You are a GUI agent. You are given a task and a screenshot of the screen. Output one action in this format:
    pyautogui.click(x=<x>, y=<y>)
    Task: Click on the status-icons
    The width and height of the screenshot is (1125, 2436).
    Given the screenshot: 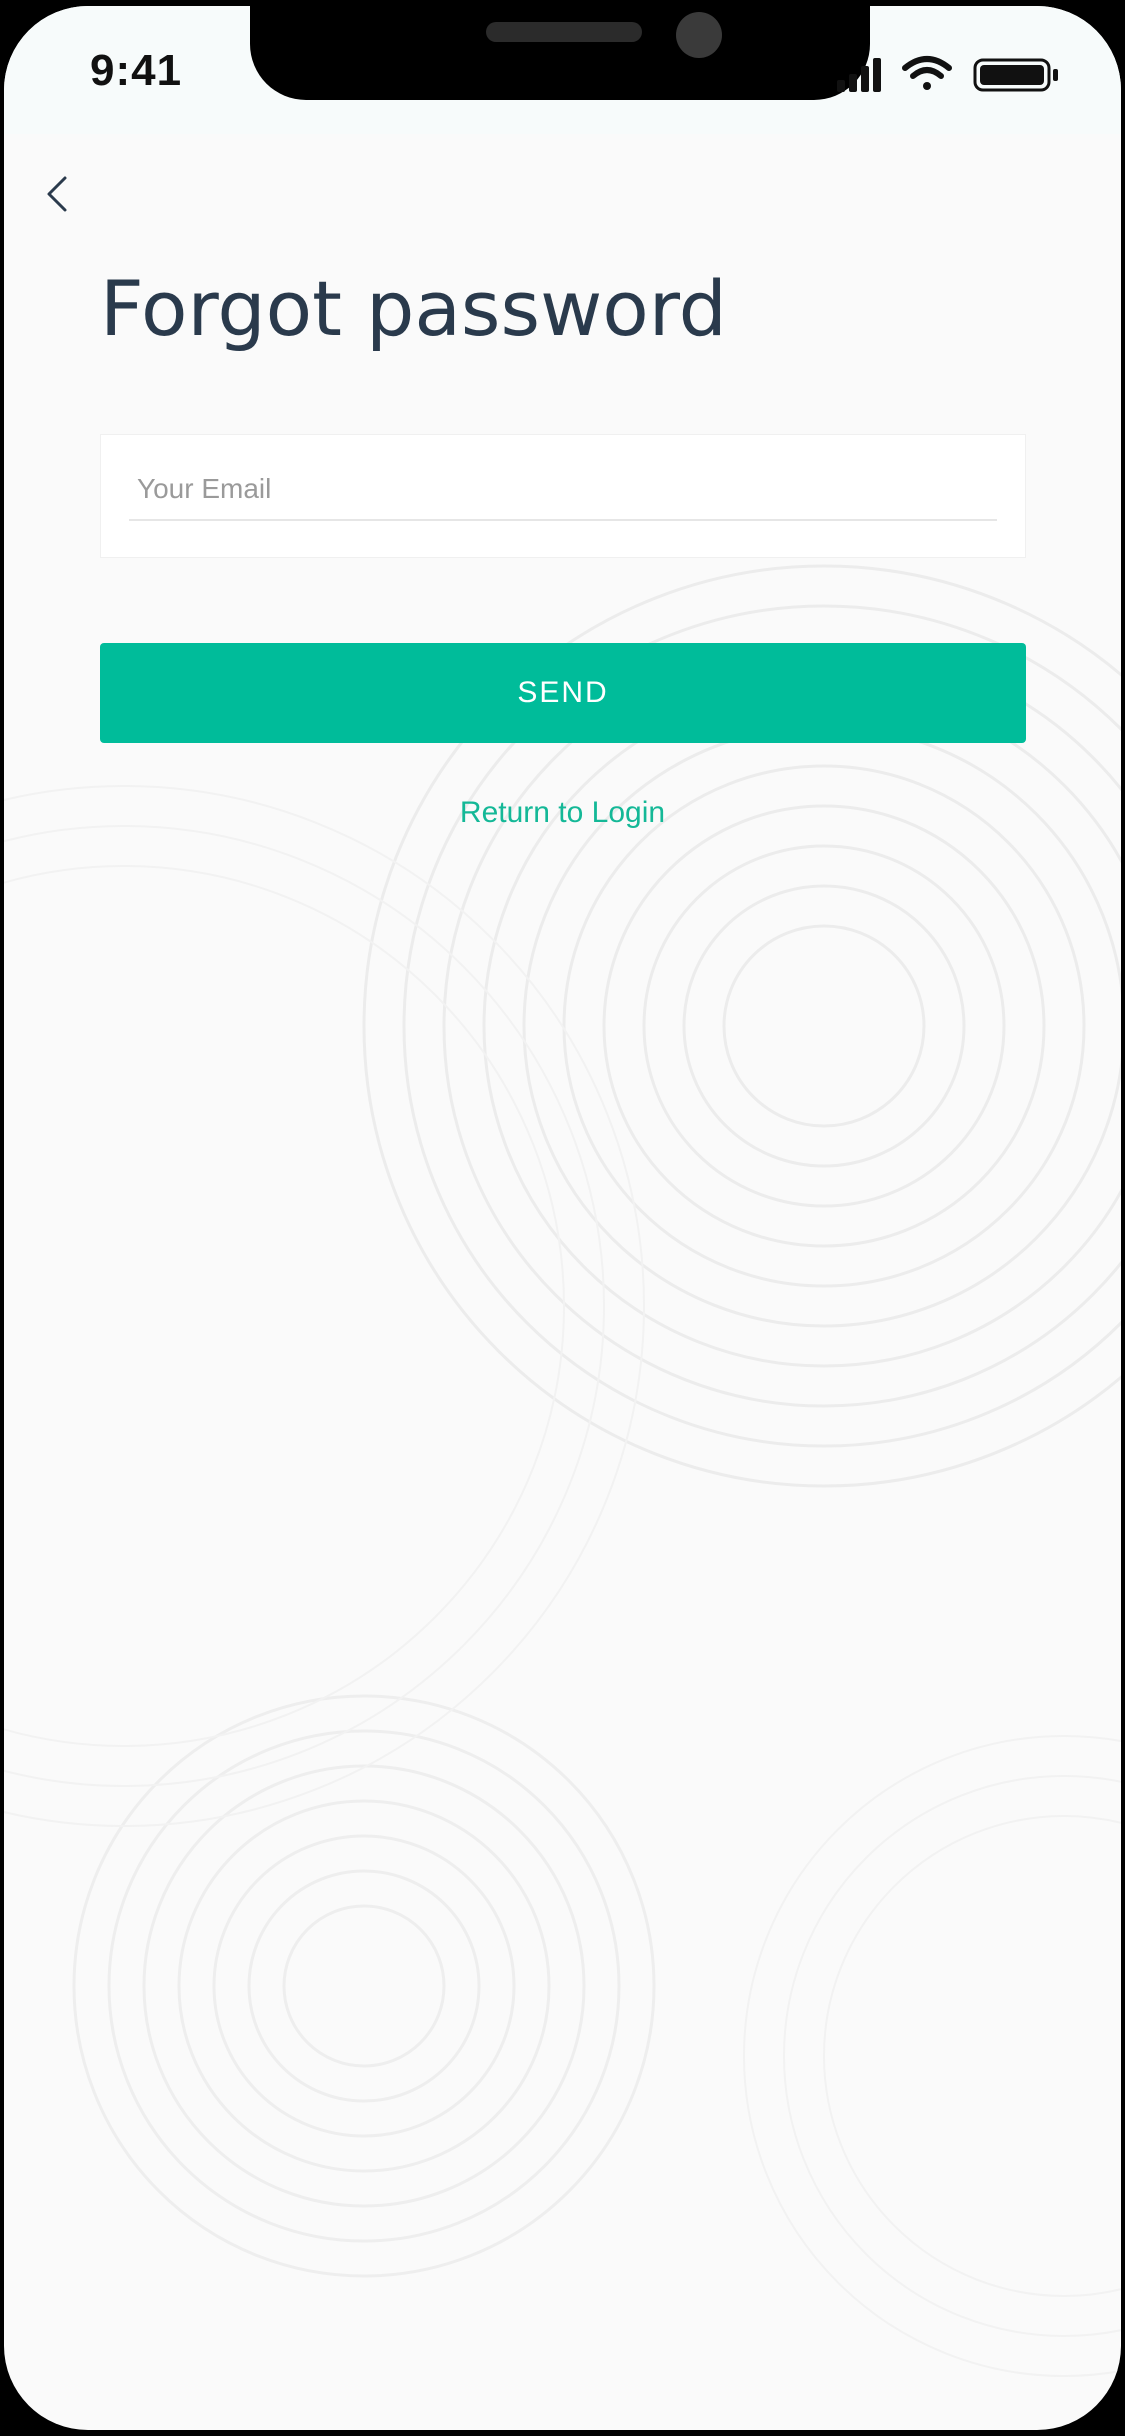 What is the action you would take?
    pyautogui.click(x=947, y=74)
    